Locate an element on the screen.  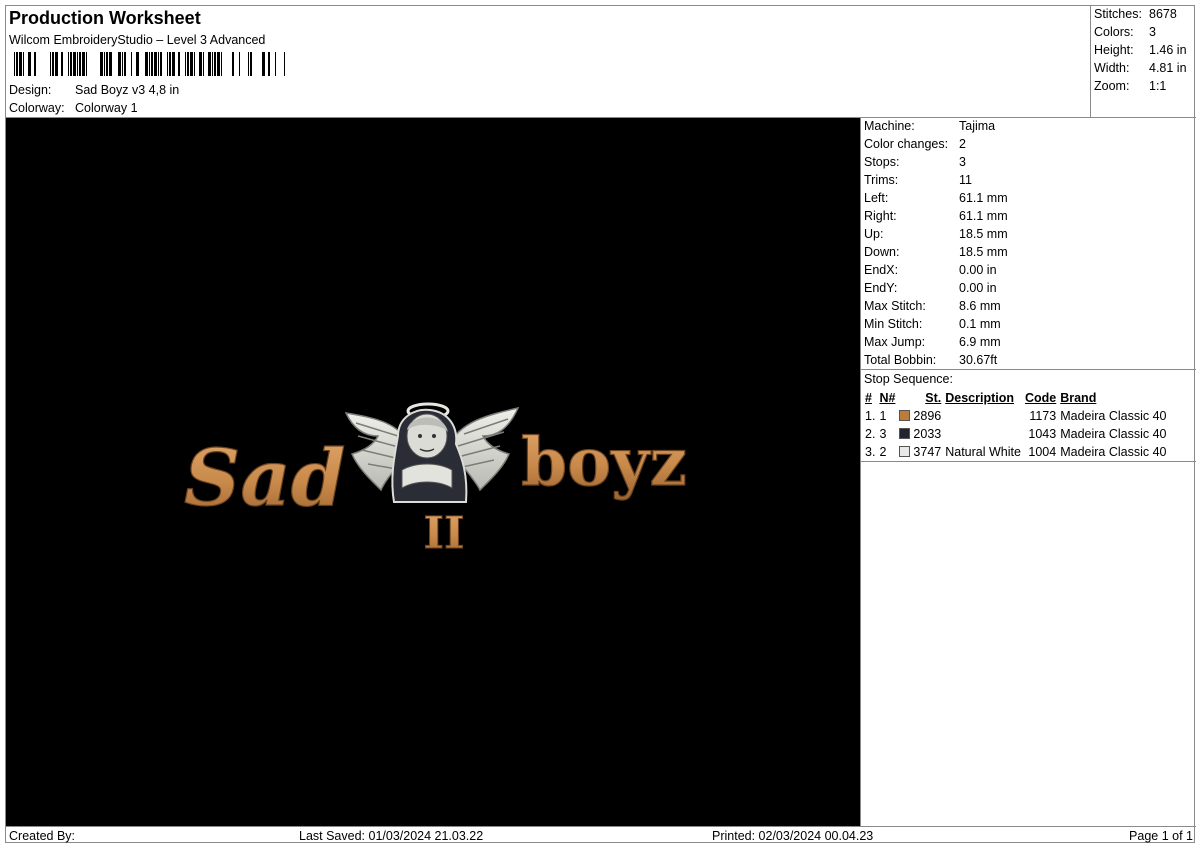
stat-value: 0.00 in is located at coordinates (978, 288).